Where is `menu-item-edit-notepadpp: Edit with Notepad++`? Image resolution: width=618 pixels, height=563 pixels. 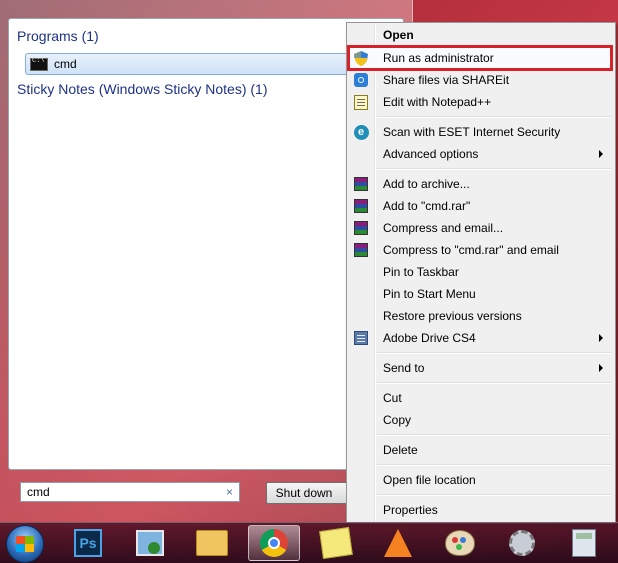 menu-item-edit-notepadpp: Edit with Notepad++ is located at coordinates (480, 102).